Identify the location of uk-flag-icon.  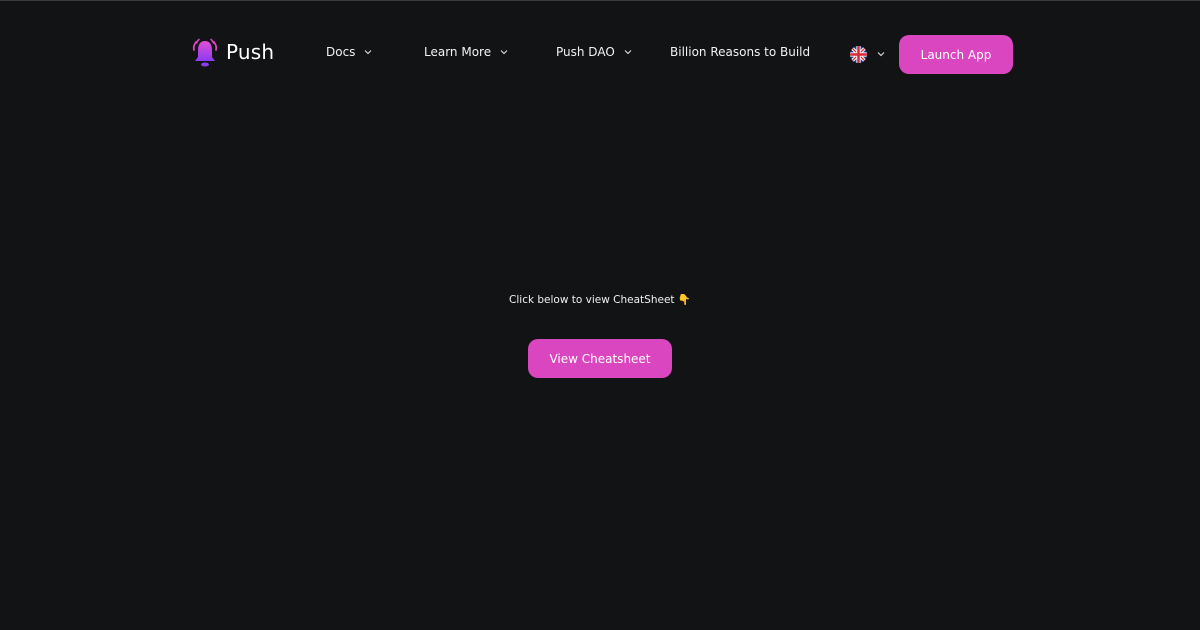
(858, 54).